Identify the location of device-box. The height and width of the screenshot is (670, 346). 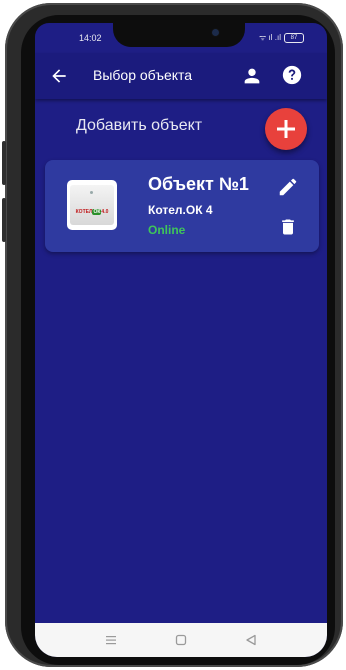
(92, 205).